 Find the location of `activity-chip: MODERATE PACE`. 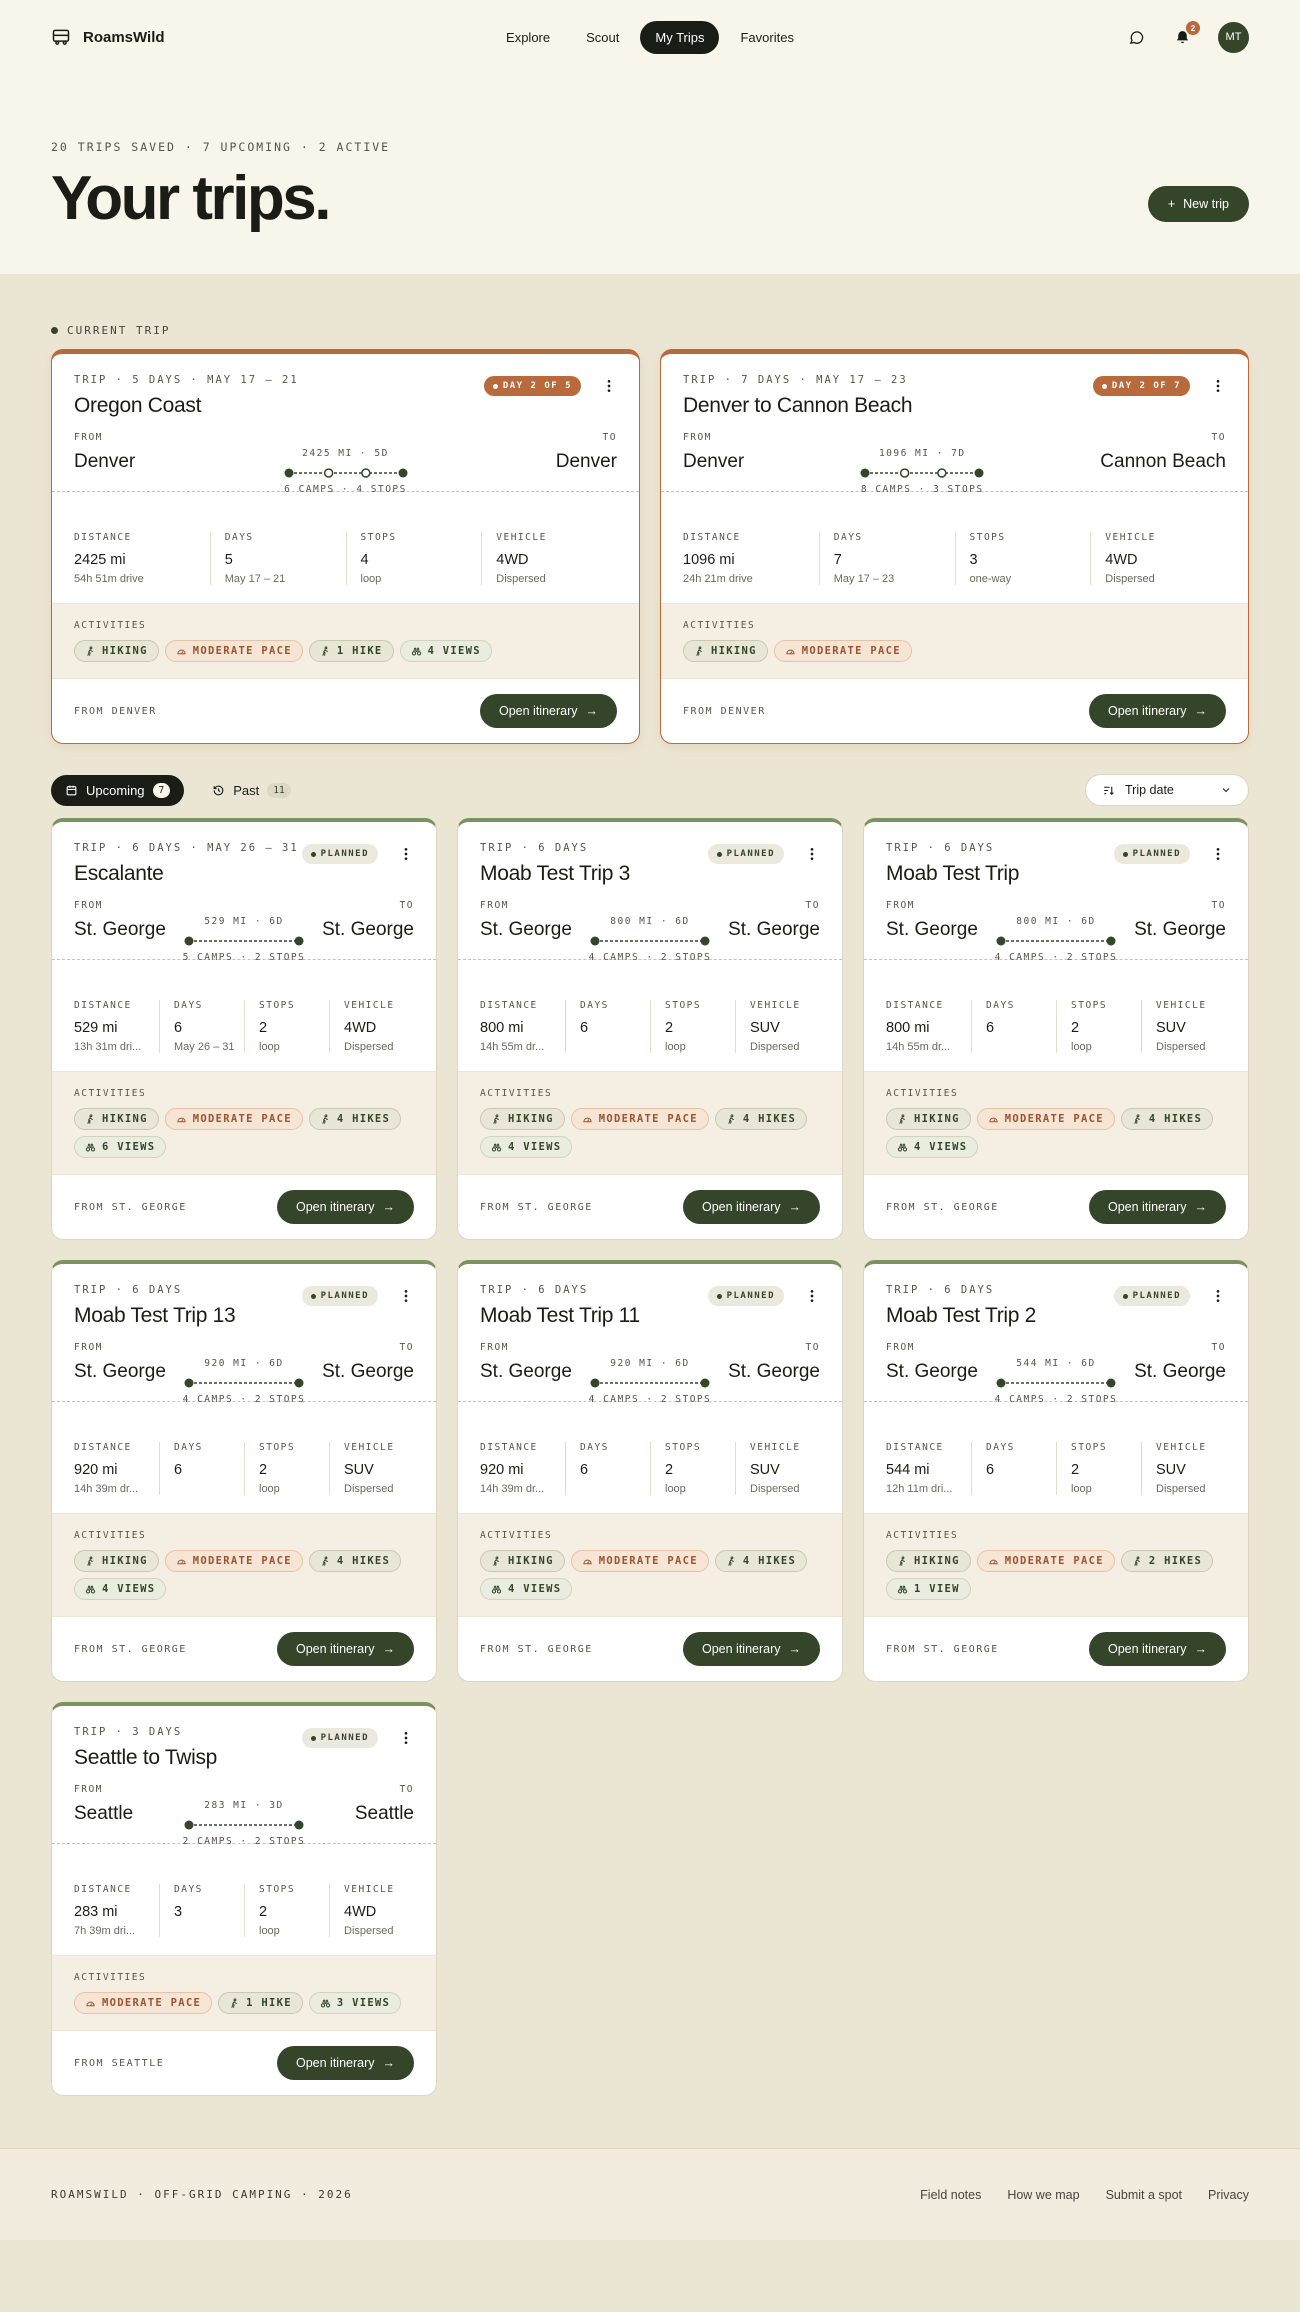

activity-chip: MODERATE PACE is located at coordinates (639, 1561).